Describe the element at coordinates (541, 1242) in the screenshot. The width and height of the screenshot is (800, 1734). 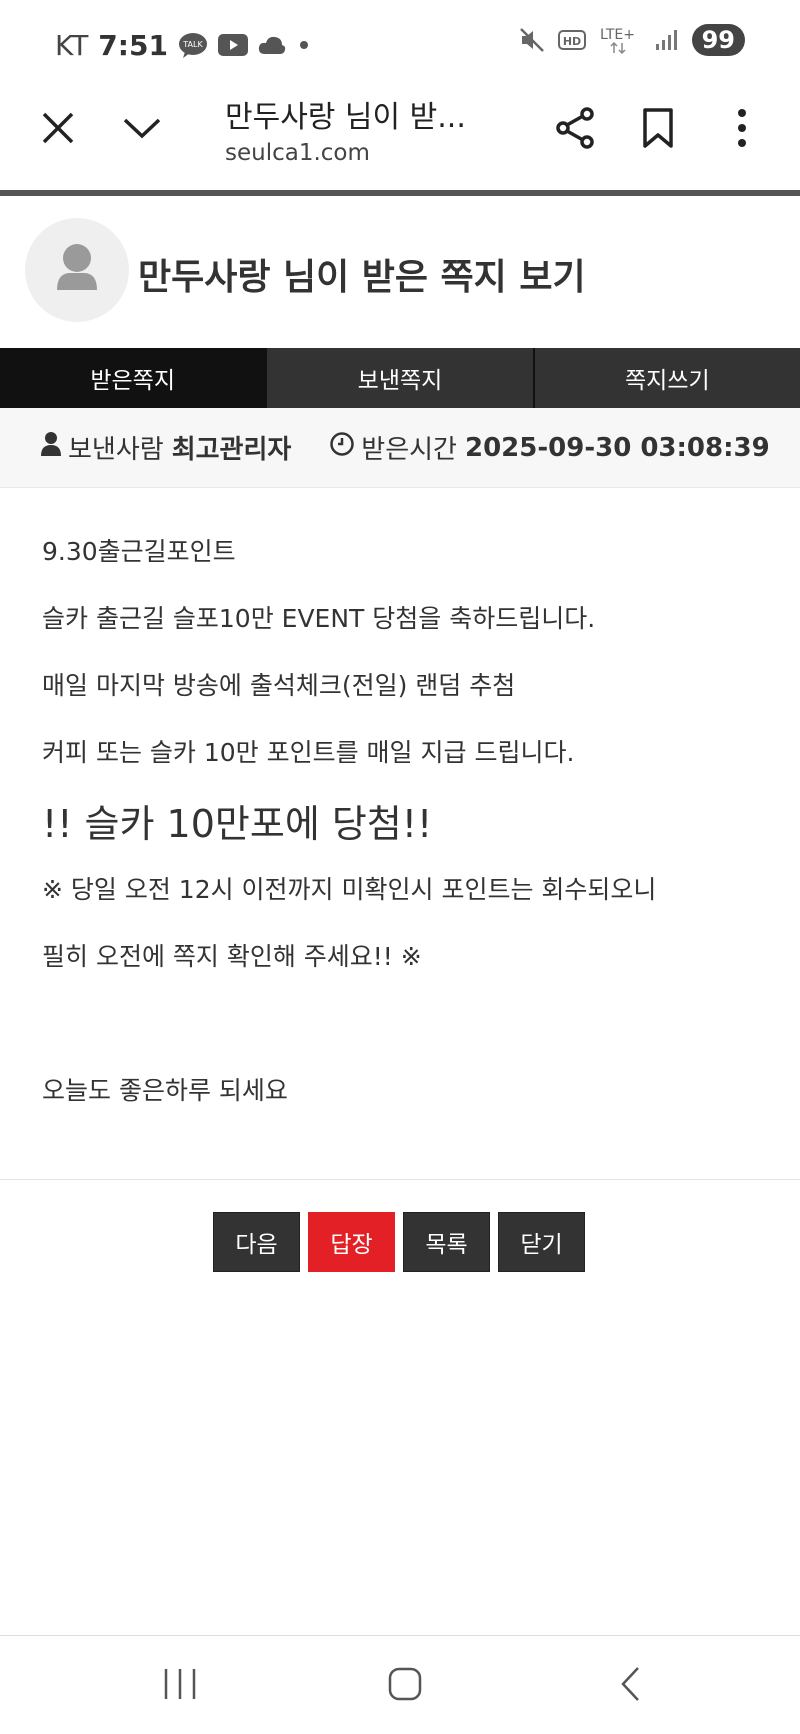
I see `close-button: 닫기` at that location.